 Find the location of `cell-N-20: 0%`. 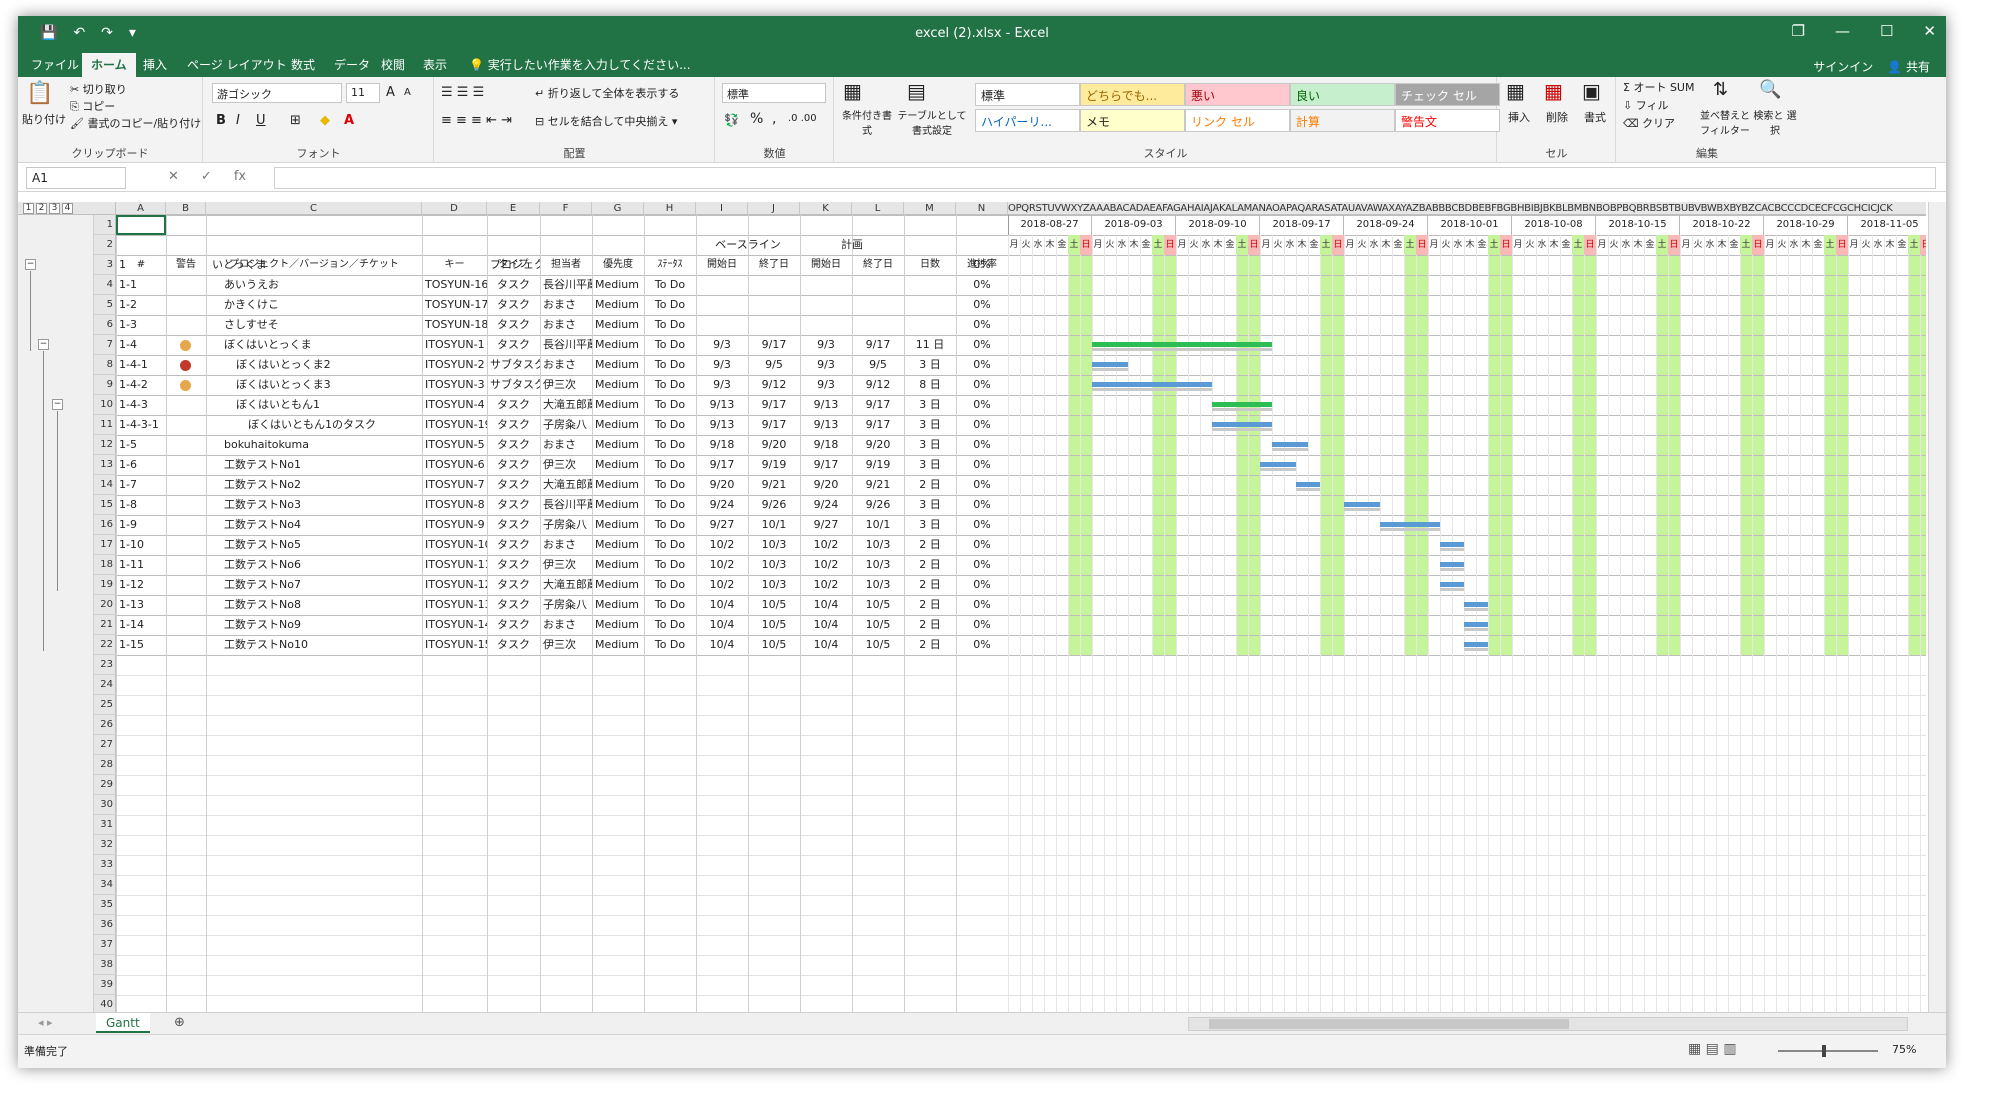

cell-N-20: 0% is located at coordinates (982, 605).